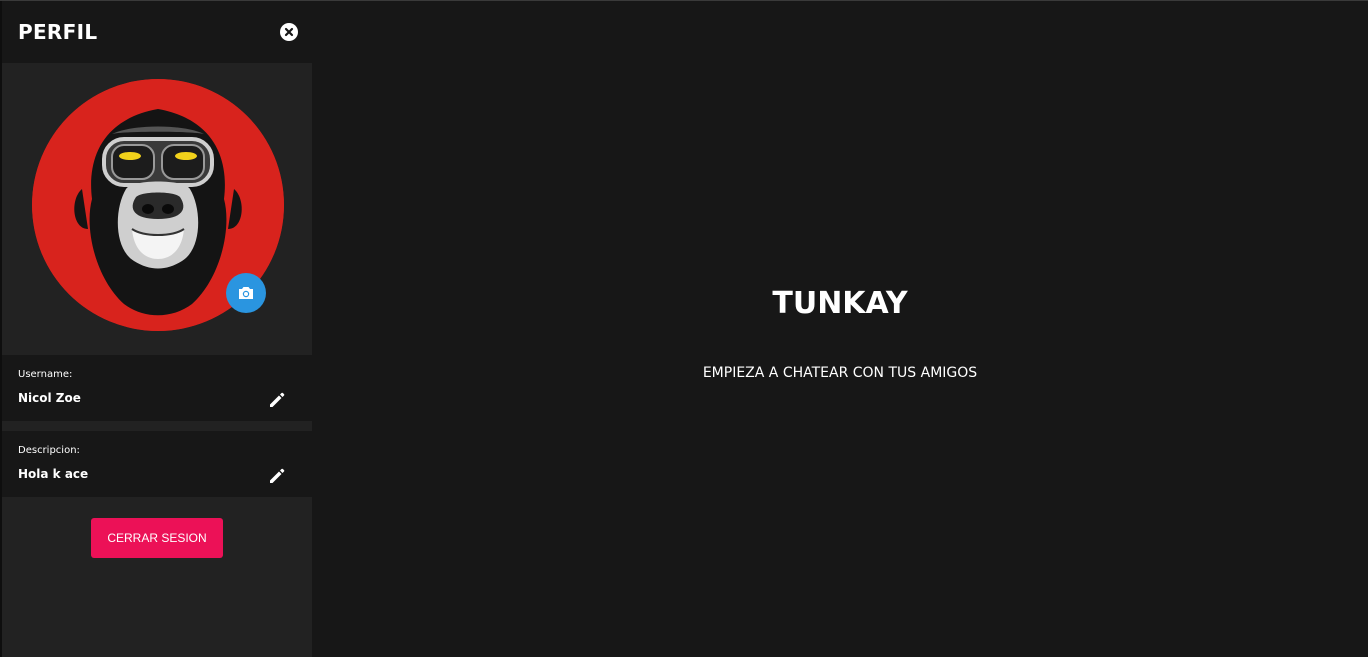 This screenshot has width=1368, height=657. I want to click on username-value: Nicol Zoe, so click(49, 398).